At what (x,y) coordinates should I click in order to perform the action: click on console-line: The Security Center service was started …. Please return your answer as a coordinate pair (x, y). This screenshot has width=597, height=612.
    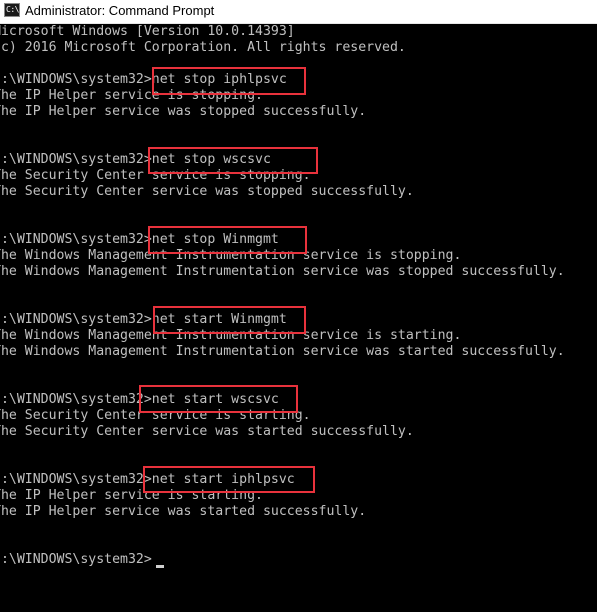
    Looking at the image, I should click on (207, 431).